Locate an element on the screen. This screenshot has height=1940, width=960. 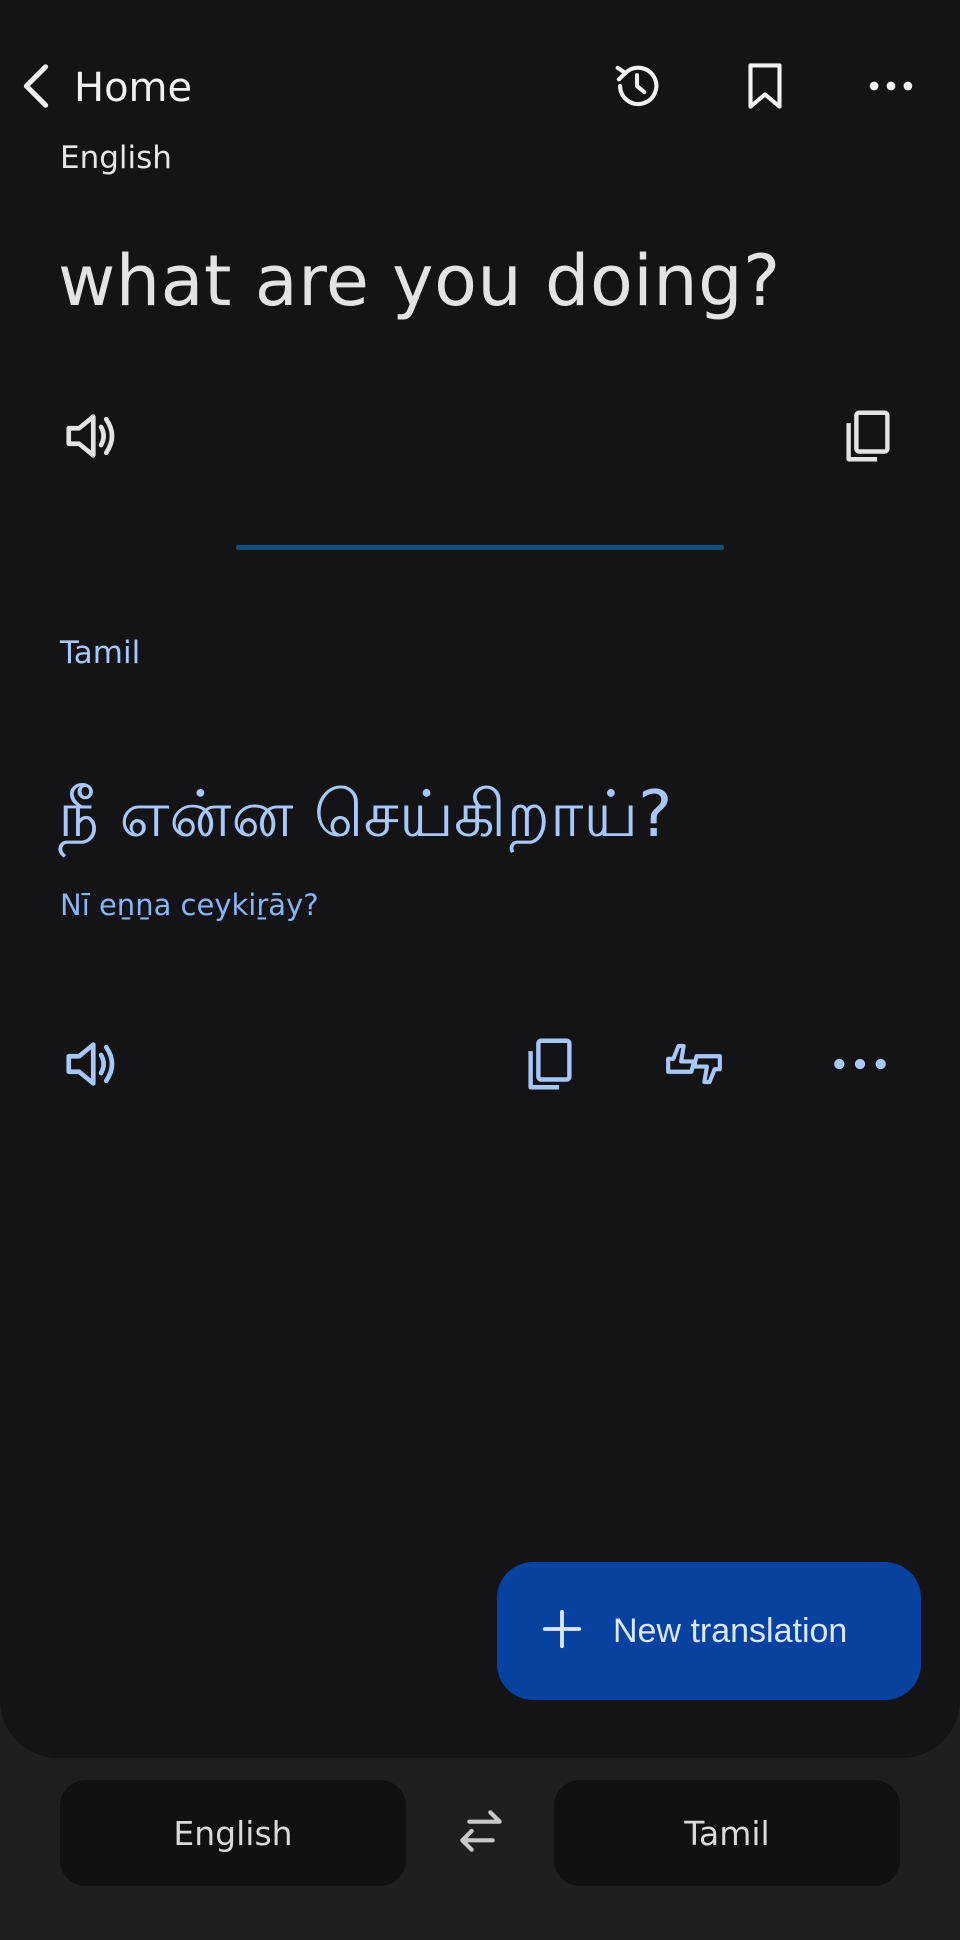
target-language-name: Tamil is located at coordinates (727, 1833).